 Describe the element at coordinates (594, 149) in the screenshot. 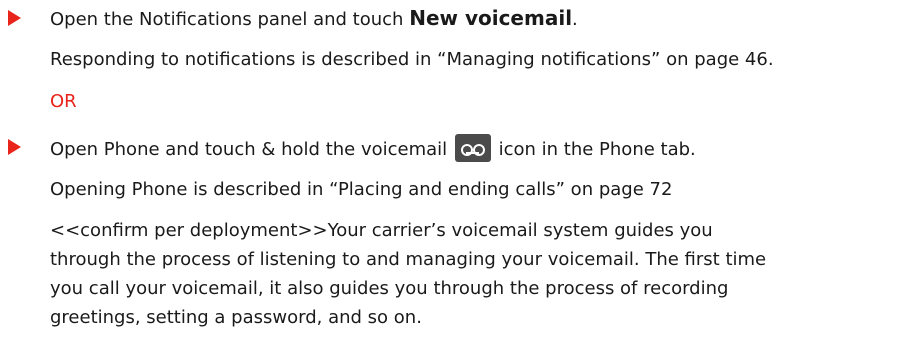

I see `step-2-text-end: icon in the Phone tab.` at that location.